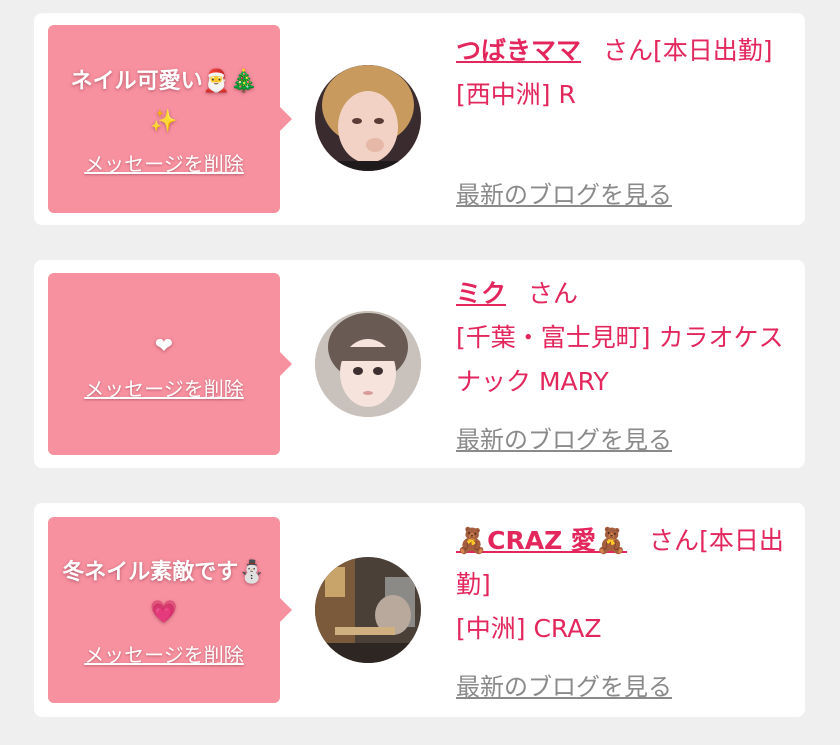  Describe the element at coordinates (620, 359) in the screenshot. I see `shop-label: [千葉・富士見町] カラオケスナック MARY` at that location.